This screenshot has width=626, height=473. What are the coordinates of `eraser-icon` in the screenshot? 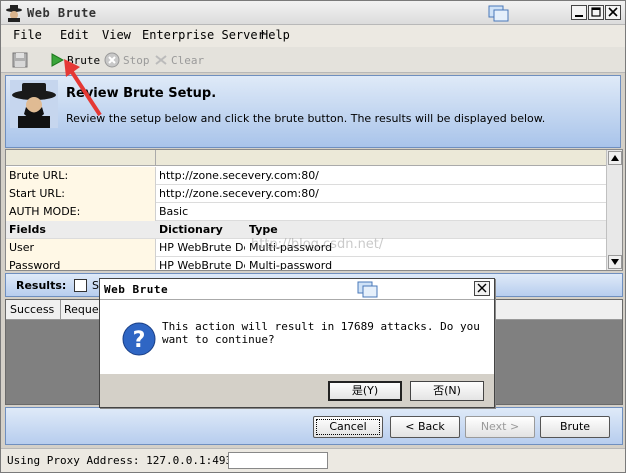 It's located at (161, 60).